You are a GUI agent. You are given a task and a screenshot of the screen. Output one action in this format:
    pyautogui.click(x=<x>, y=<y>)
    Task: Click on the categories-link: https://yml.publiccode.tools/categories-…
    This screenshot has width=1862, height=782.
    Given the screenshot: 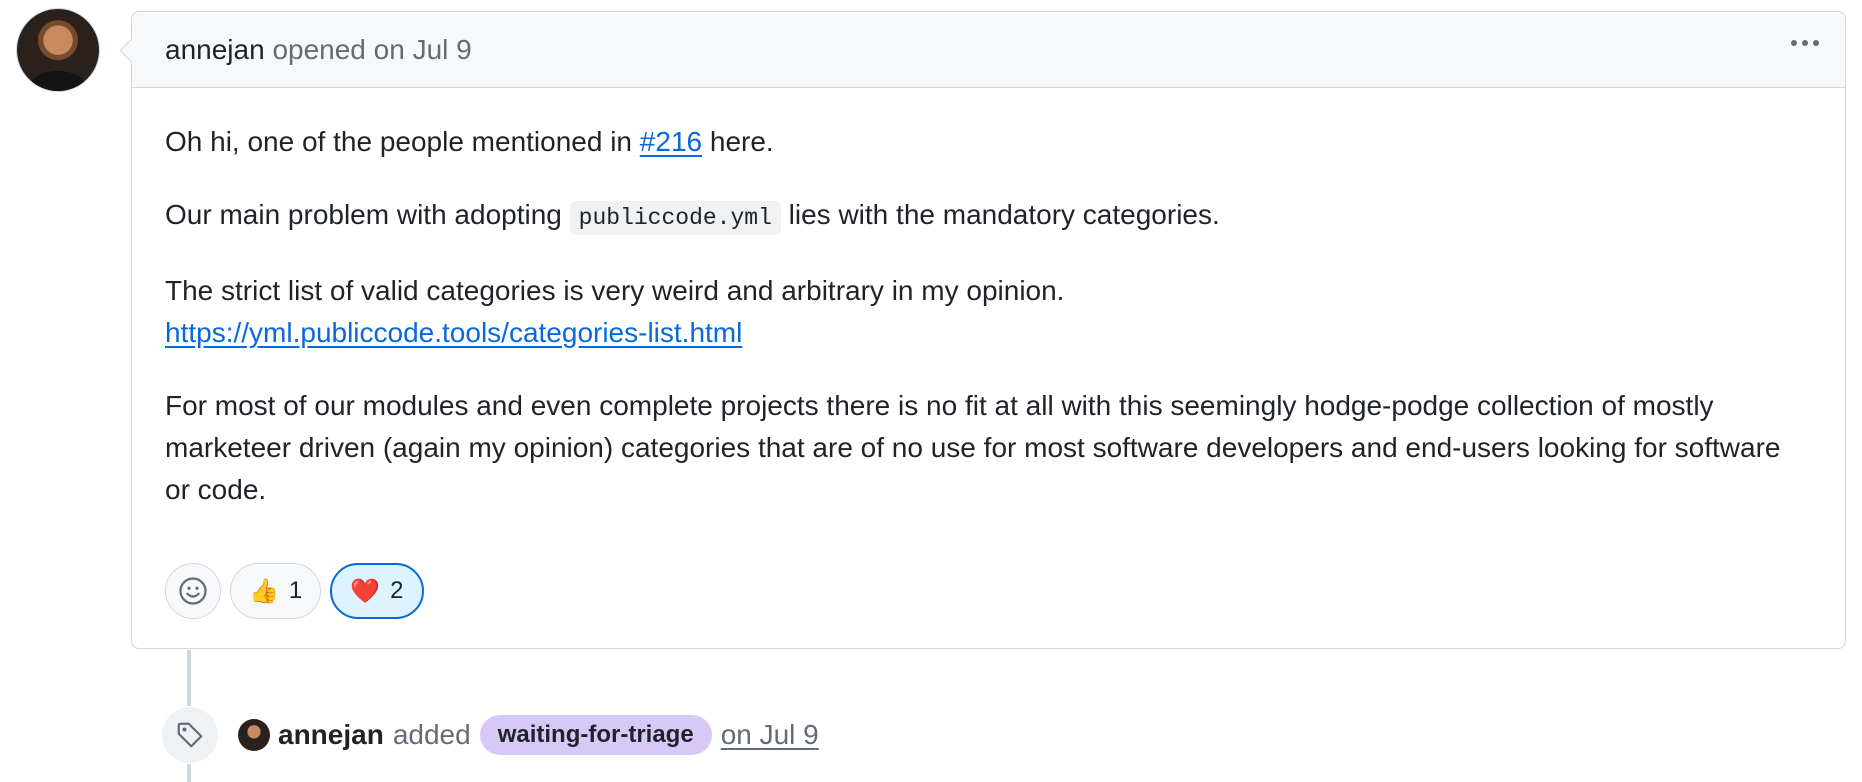 What is the action you would take?
    pyautogui.click(x=453, y=332)
    